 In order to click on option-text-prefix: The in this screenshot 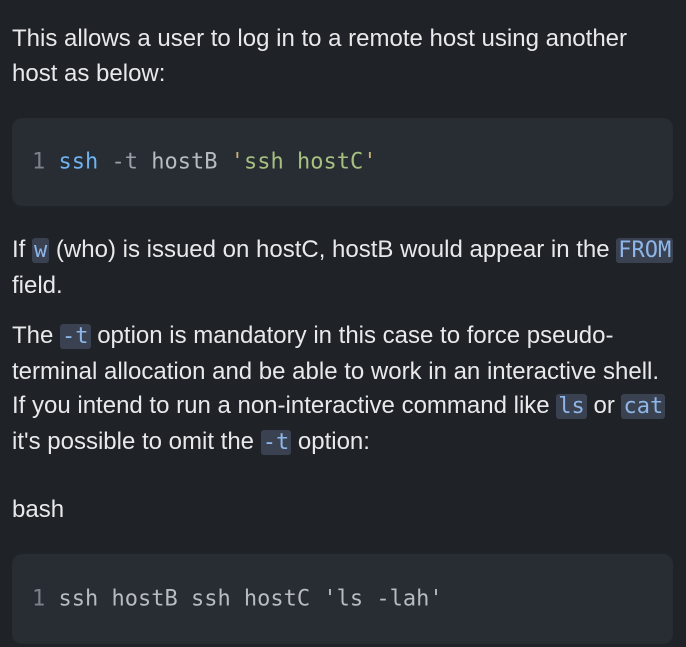, I will do `click(36, 335)`.